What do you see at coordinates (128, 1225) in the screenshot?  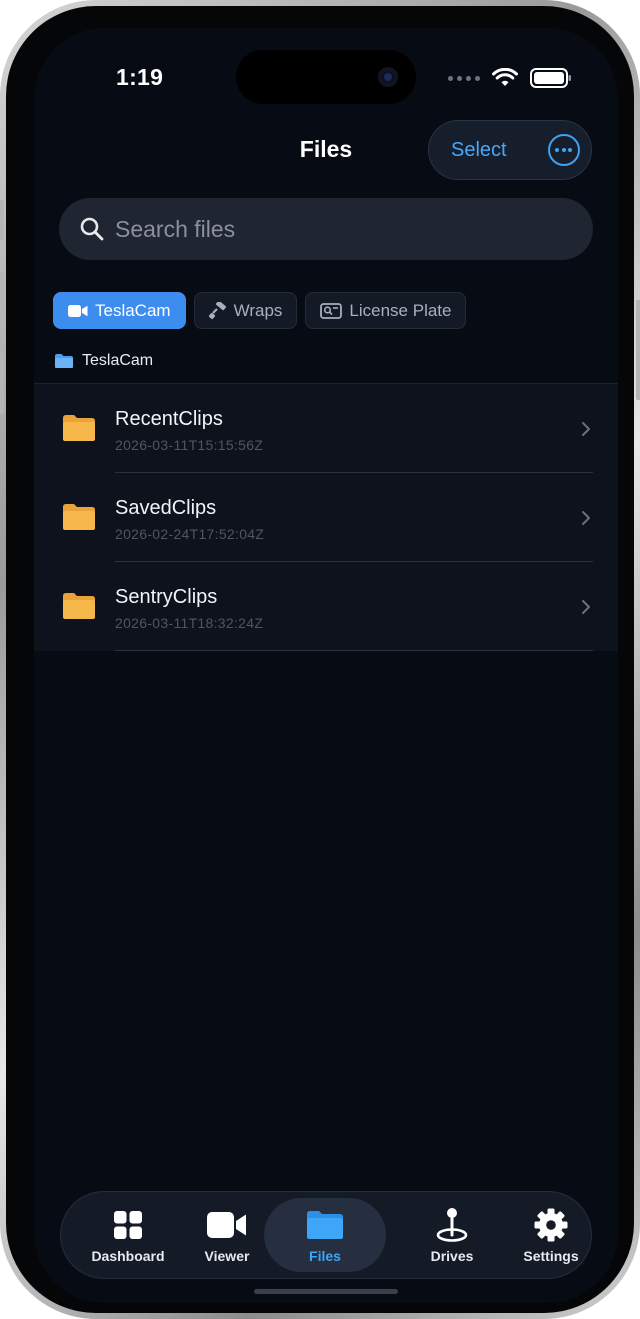 I see `grid-icon` at bounding box center [128, 1225].